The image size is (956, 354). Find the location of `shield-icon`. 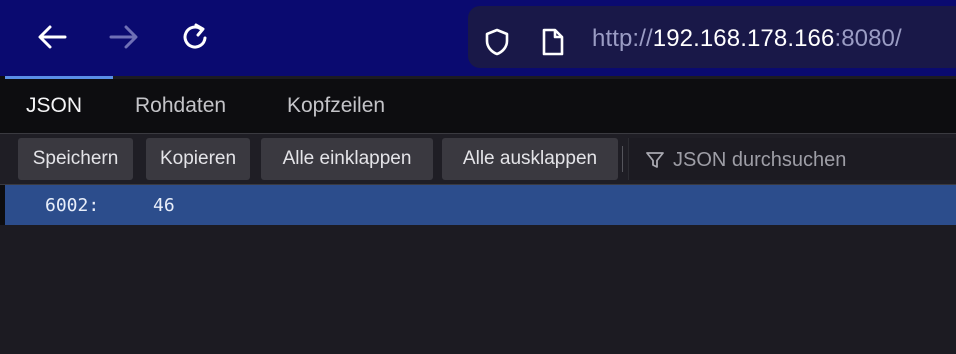

shield-icon is located at coordinates (497, 44).